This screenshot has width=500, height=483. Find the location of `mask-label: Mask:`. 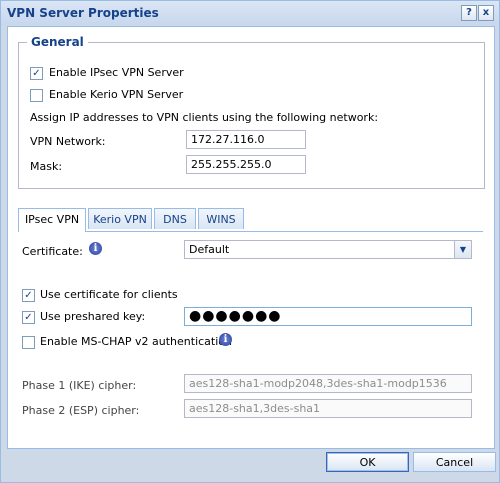

mask-label: Mask: is located at coordinates (46, 166).